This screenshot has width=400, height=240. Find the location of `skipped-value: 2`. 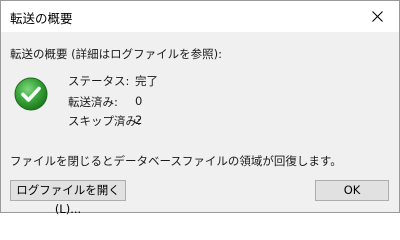

skipped-value: 2 is located at coordinates (139, 120).